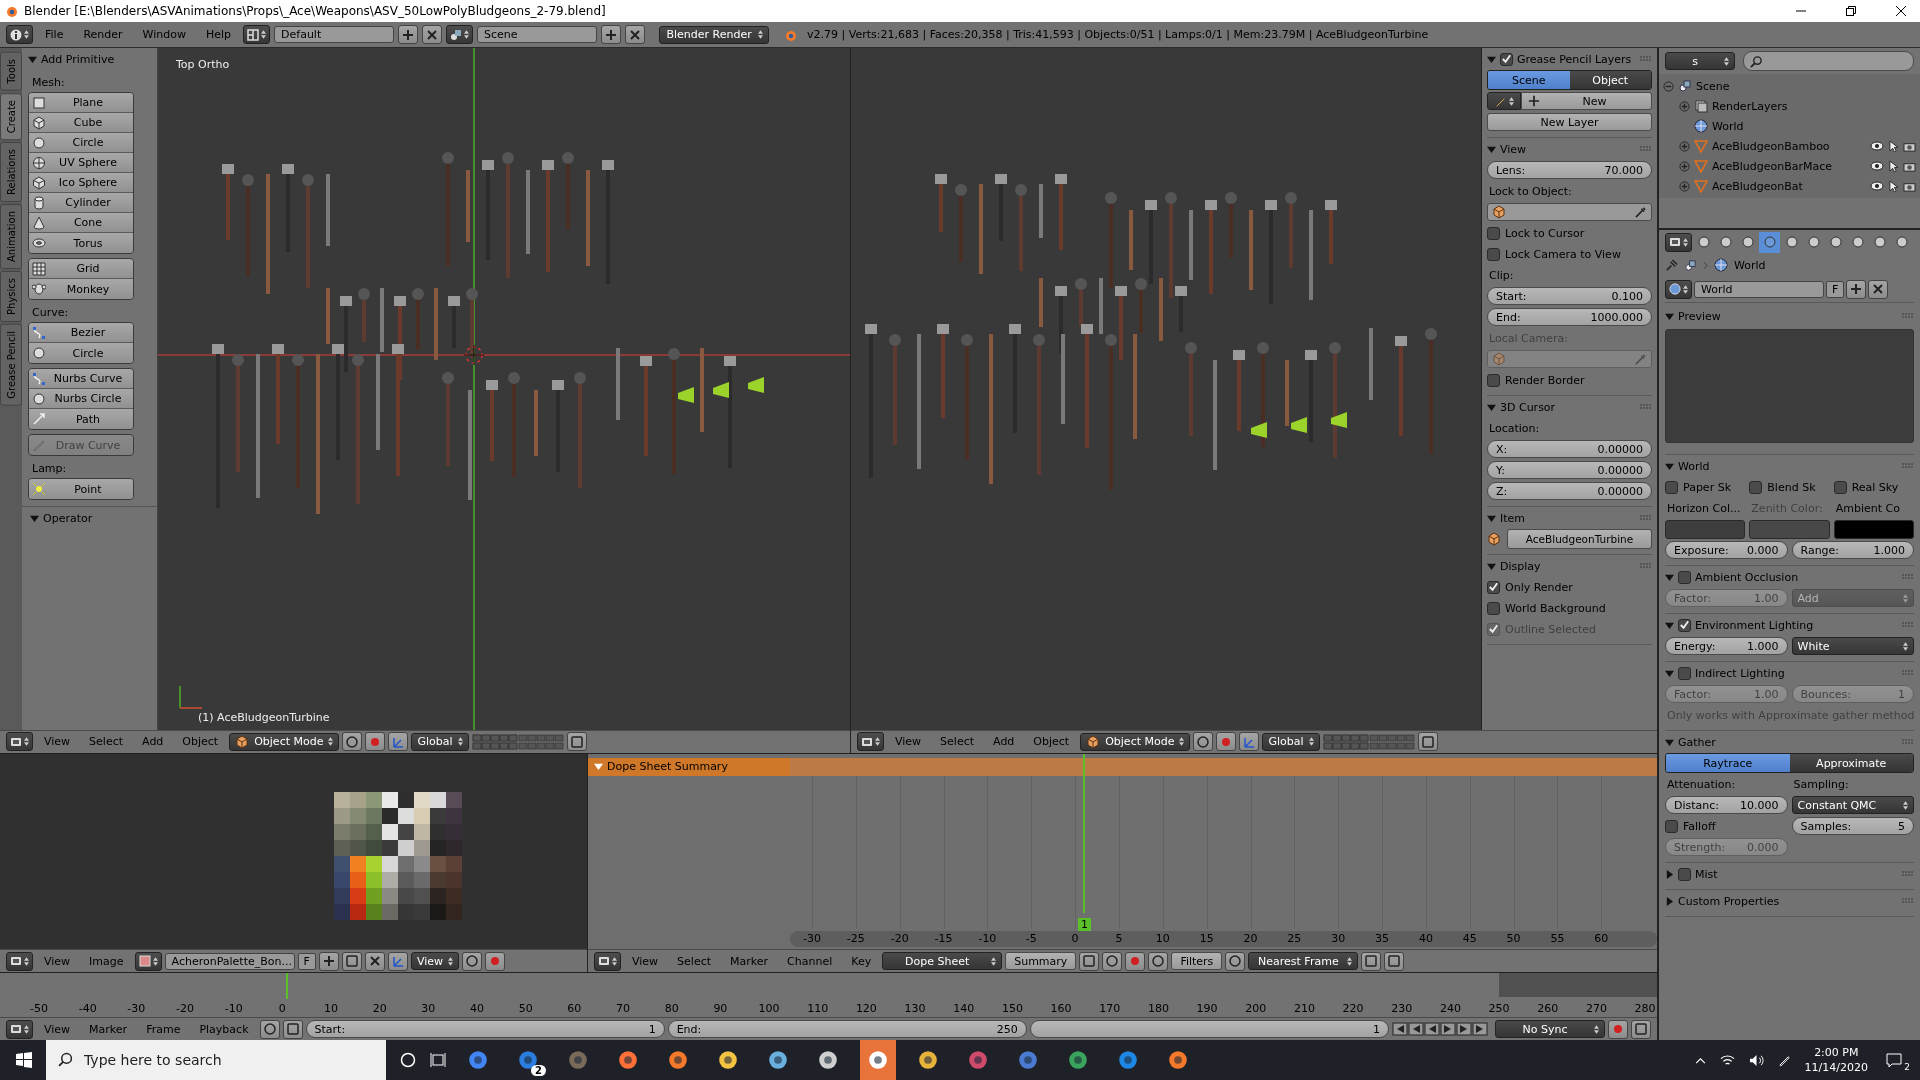 The image size is (1920, 1080). I want to click on summary-channel: Dope Sheet Summary, so click(689, 766).